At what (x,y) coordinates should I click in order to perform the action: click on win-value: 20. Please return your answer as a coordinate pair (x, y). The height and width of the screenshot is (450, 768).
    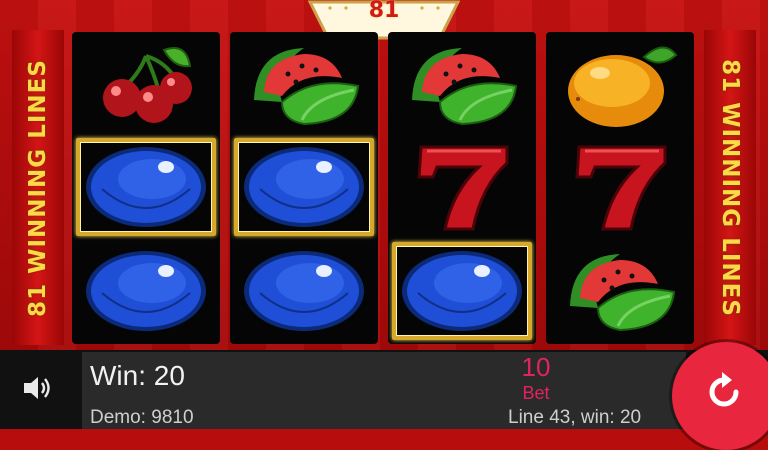
    Looking at the image, I should click on (169, 375).